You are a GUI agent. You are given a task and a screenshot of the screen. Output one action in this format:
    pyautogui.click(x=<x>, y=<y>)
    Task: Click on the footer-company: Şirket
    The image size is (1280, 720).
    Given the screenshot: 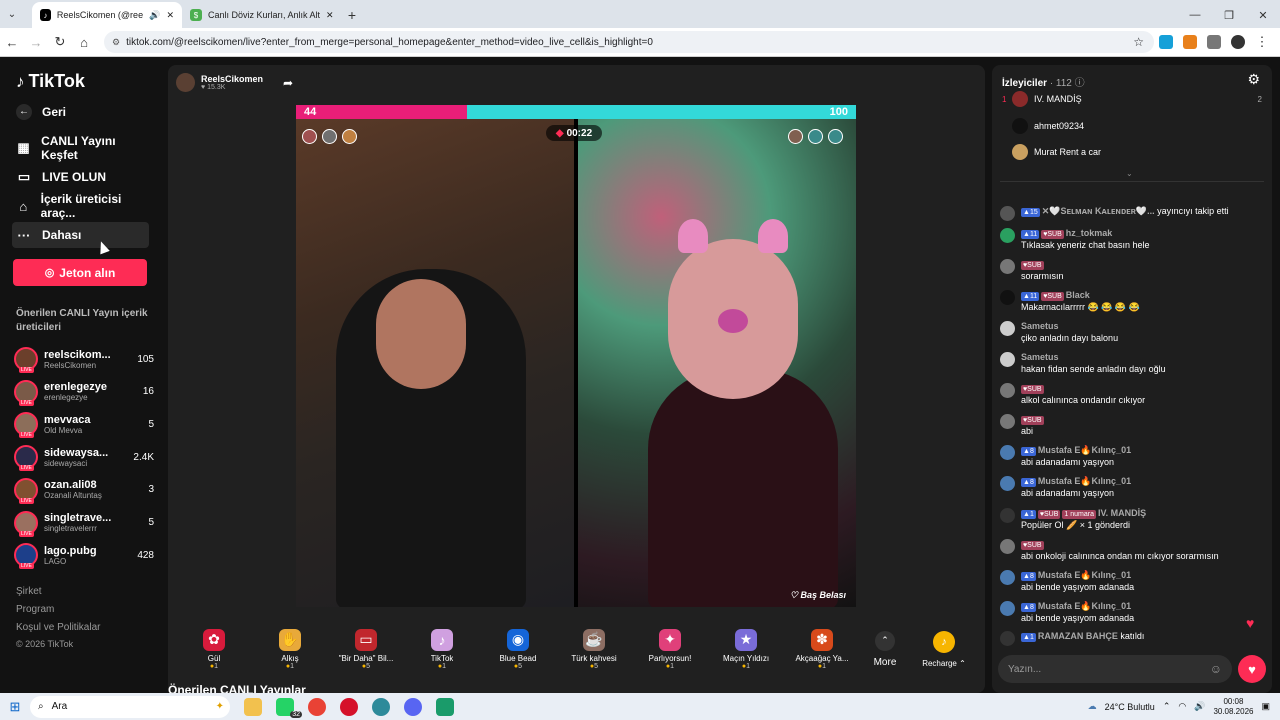 What is the action you would take?
    pyautogui.click(x=29, y=591)
    